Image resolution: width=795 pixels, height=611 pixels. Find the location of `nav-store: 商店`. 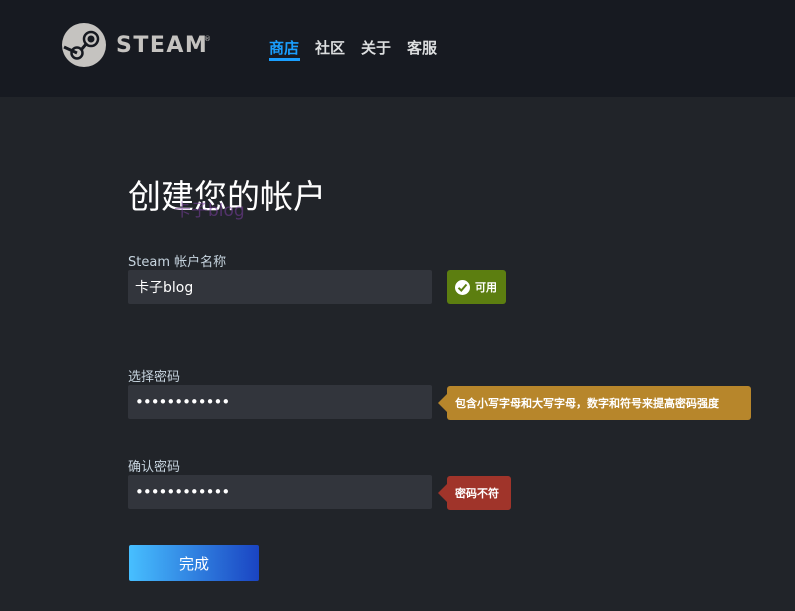

nav-store: 商店 is located at coordinates (284, 47).